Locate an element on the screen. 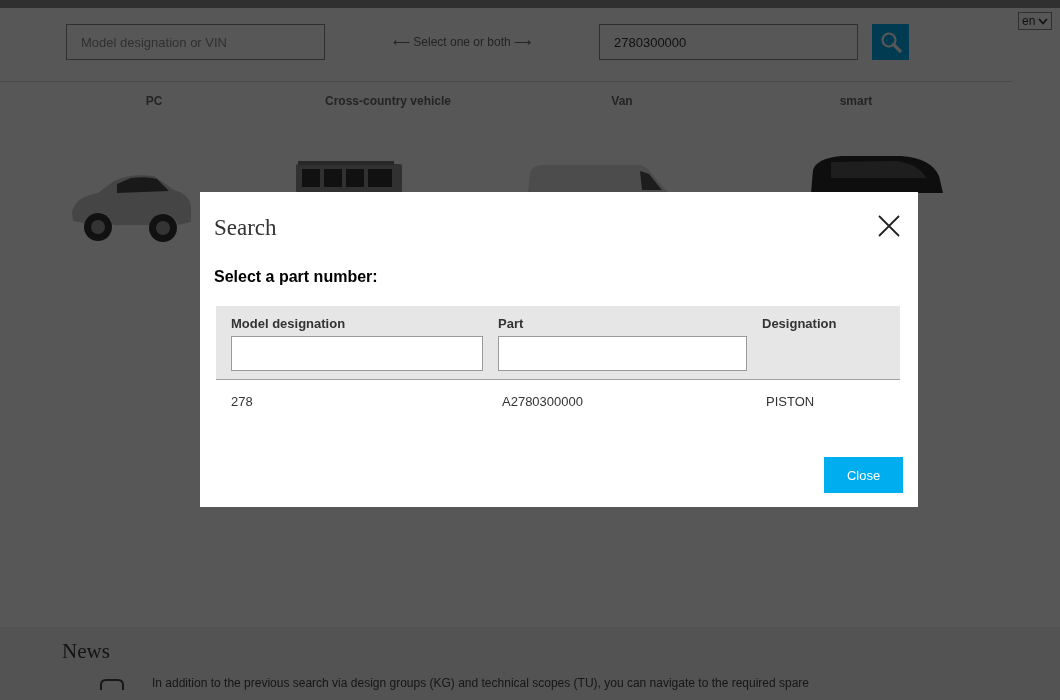 The image size is (1060, 700). table-cell: PISTON is located at coordinates (781, 394).